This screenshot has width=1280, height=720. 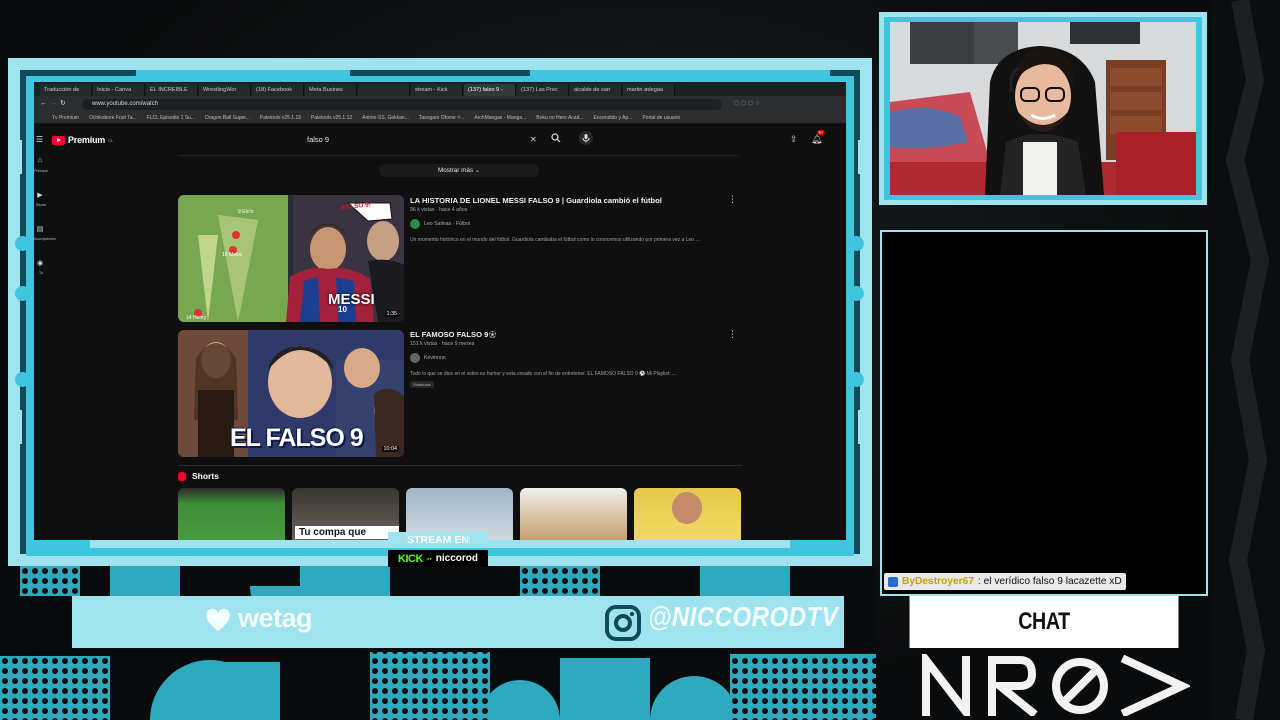 What do you see at coordinates (278, 90) in the screenshot?
I see `browser-tab: (18) Facebook` at bounding box center [278, 90].